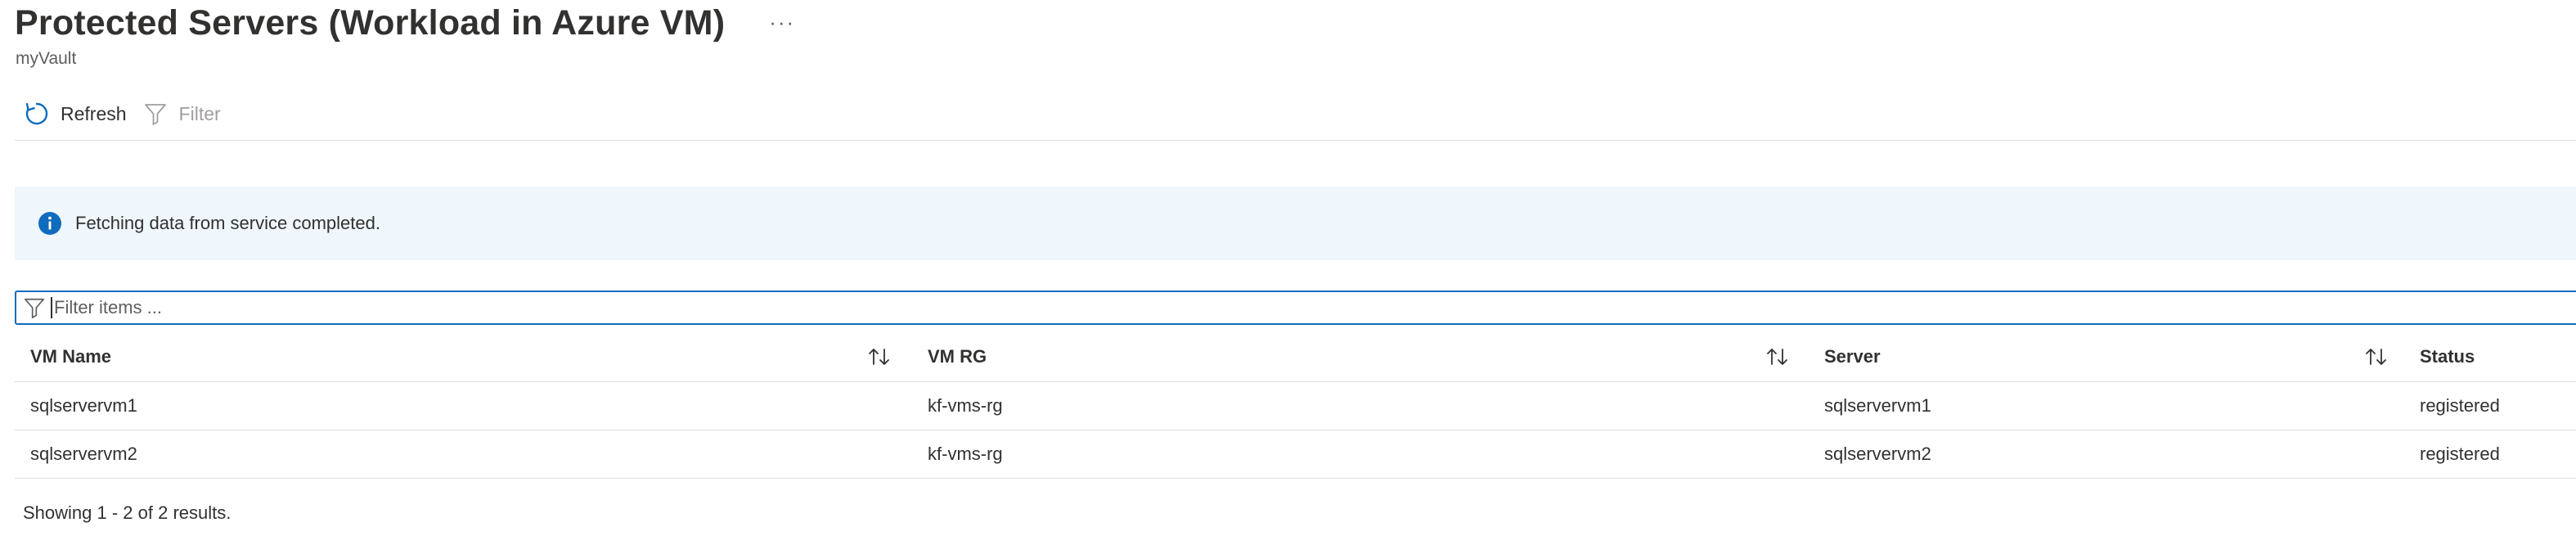  I want to click on filter-label: Filter, so click(199, 113).